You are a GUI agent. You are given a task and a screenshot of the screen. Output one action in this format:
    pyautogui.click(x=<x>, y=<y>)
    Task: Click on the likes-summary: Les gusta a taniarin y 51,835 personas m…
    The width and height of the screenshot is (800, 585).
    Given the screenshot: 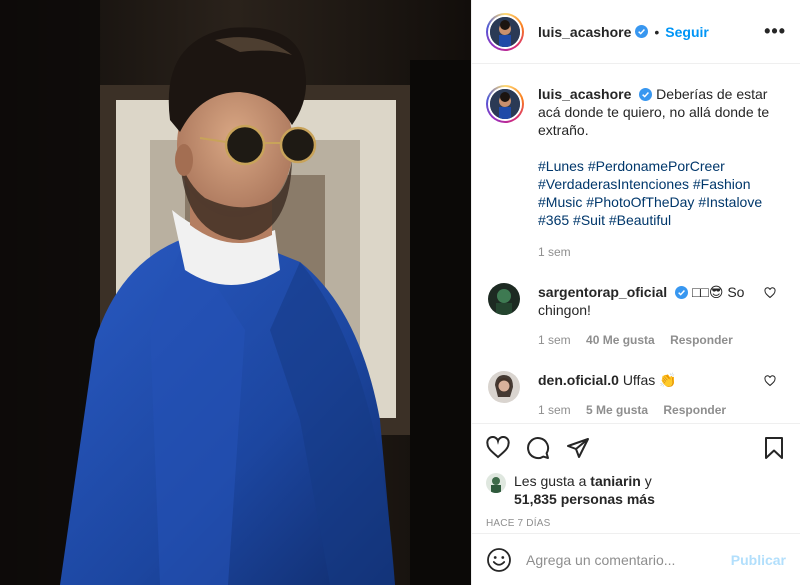 What is the action you would take?
    pyautogui.click(x=636, y=490)
    